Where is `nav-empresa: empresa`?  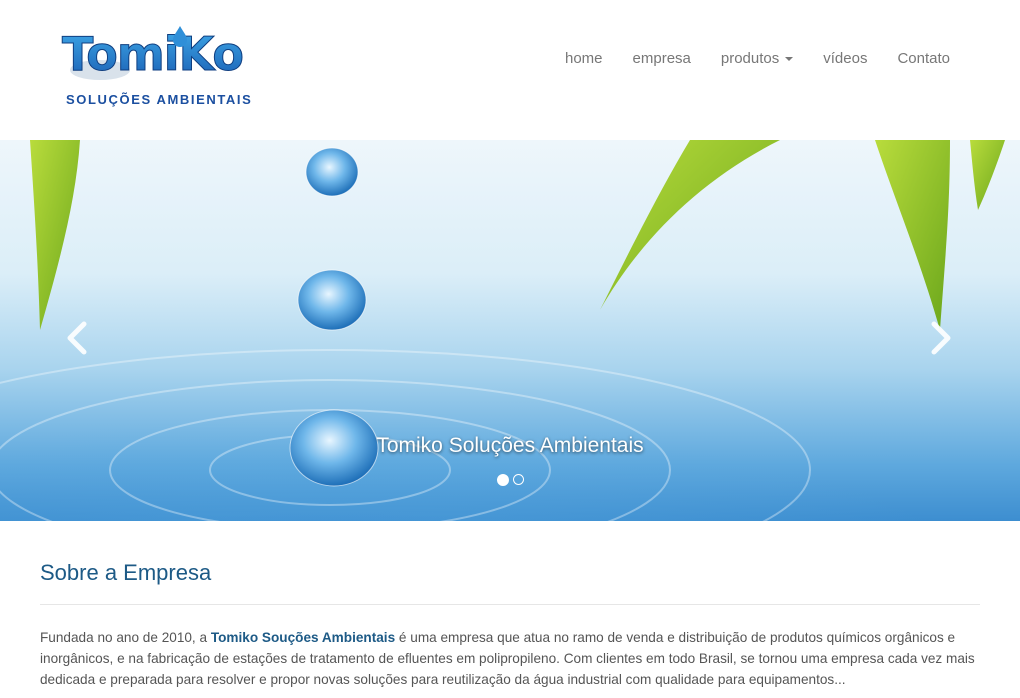
nav-empresa: empresa is located at coordinates (662, 58).